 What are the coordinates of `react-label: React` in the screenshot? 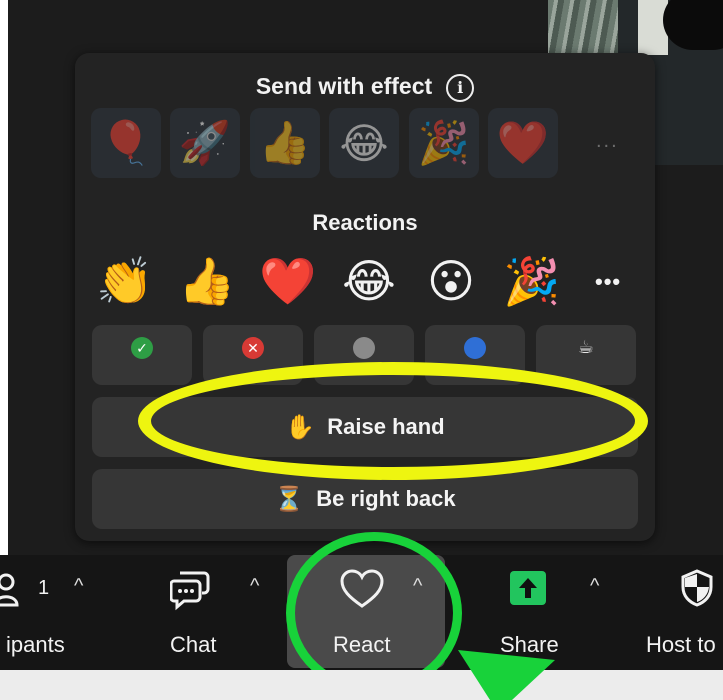 It's located at (362, 644).